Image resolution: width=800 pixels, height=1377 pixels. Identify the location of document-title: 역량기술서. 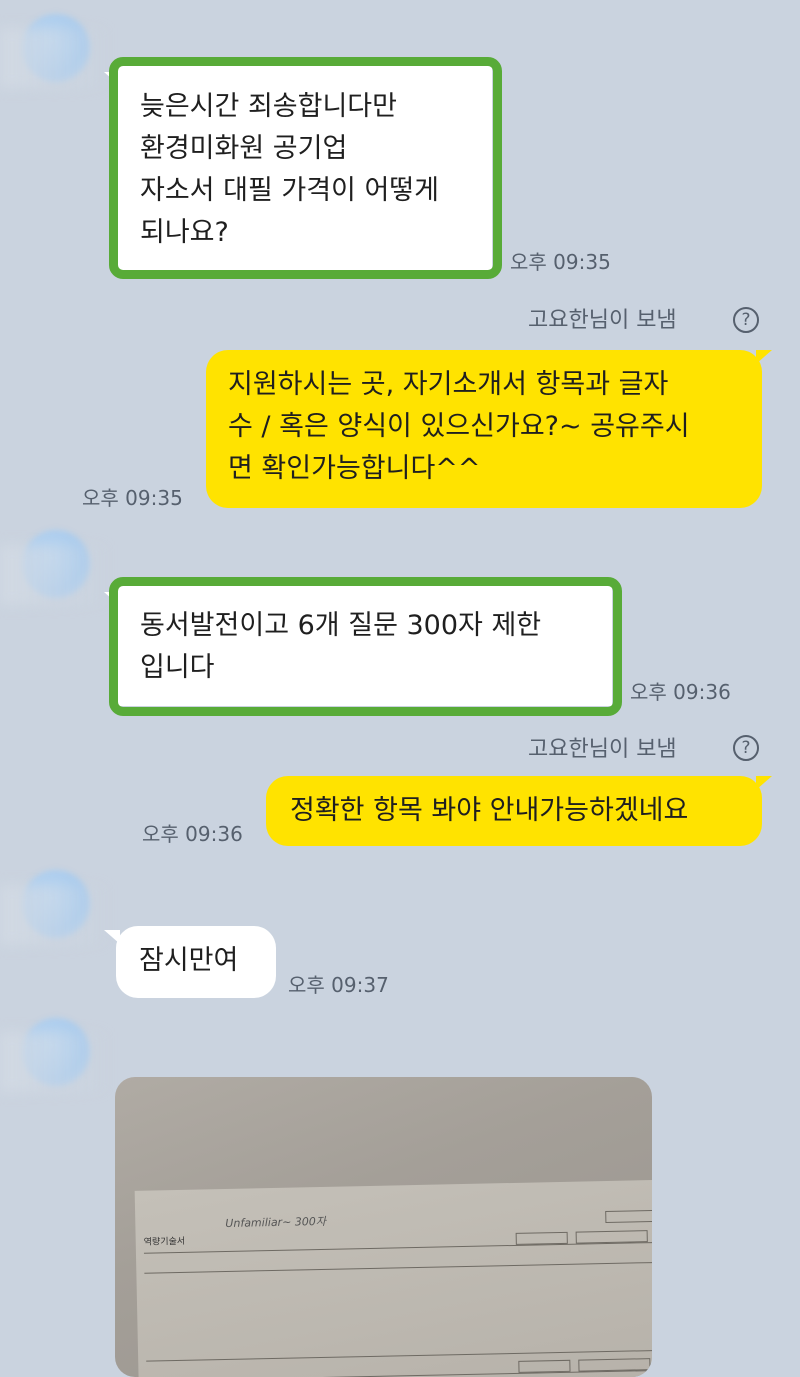
(164, 1242).